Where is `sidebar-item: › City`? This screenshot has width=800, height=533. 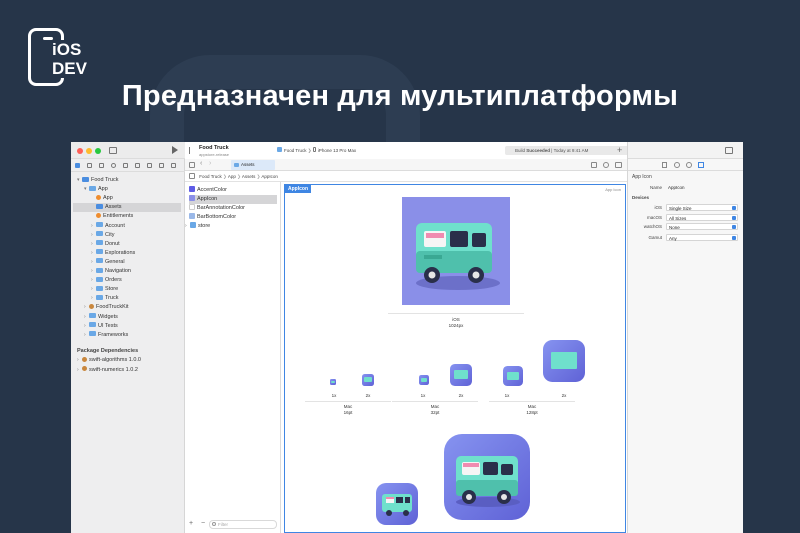
sidebar-item: › City is located at coordinates (127, 235).